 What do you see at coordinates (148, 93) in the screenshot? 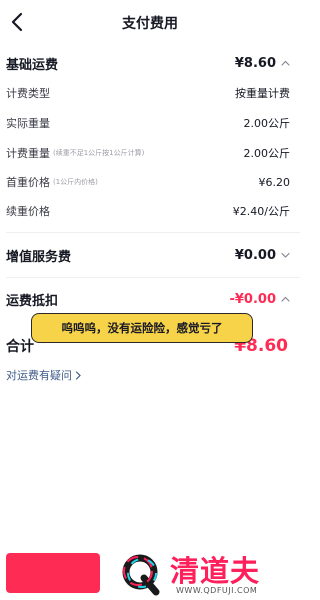
I see `fee-item-row: 计费类型 按重量计费` at bounding box center [148, 93].